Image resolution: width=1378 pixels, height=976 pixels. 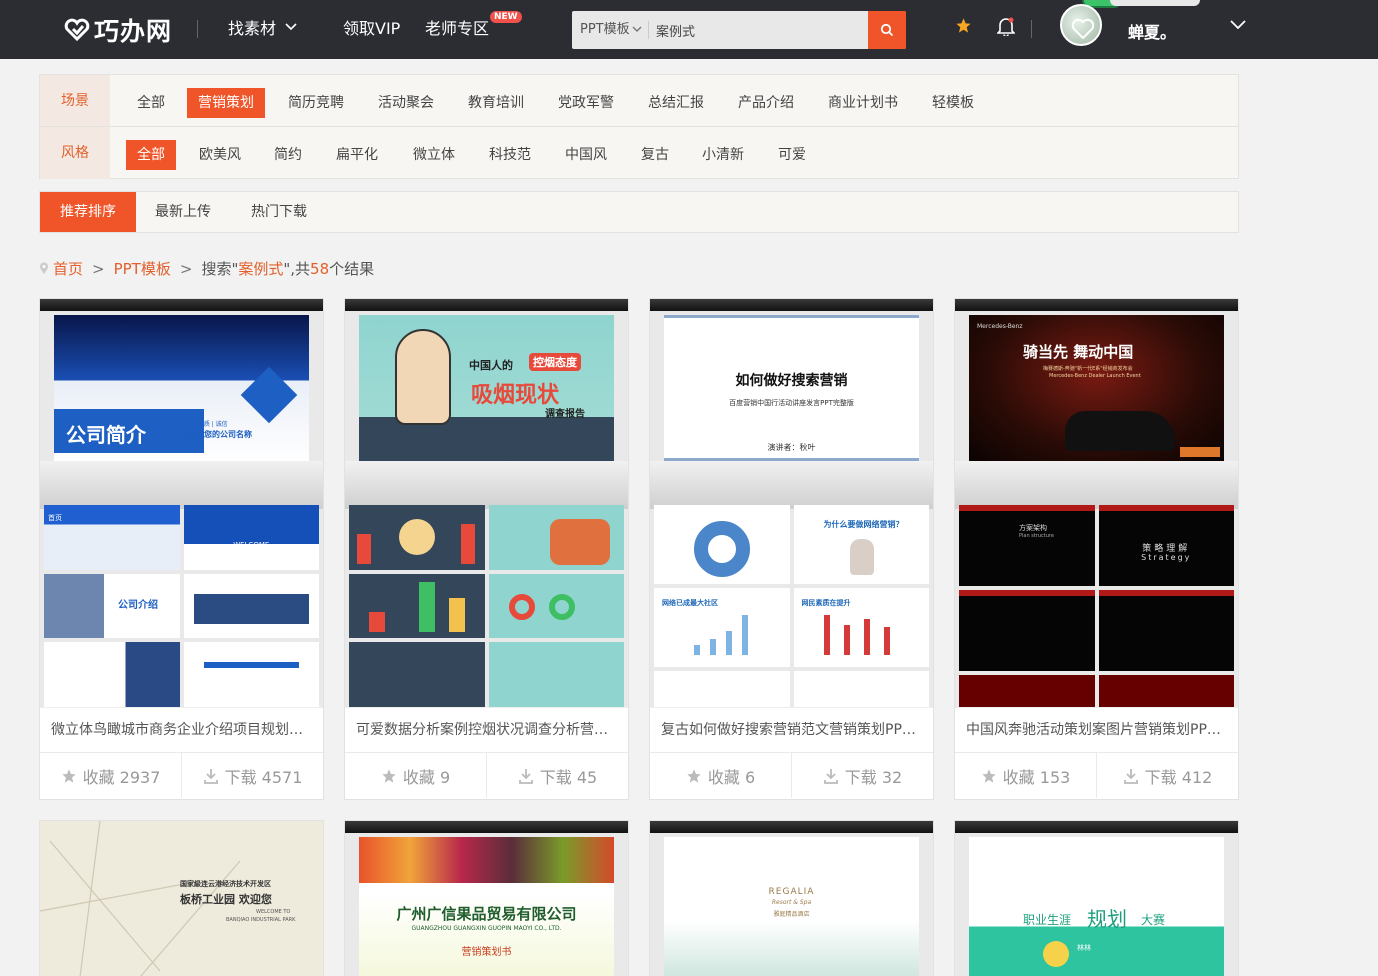 What do you see at coordinates (586, 103) in the screenshot?
I see `scene-option-government: 党政军警` at bounding box center [586, 103].